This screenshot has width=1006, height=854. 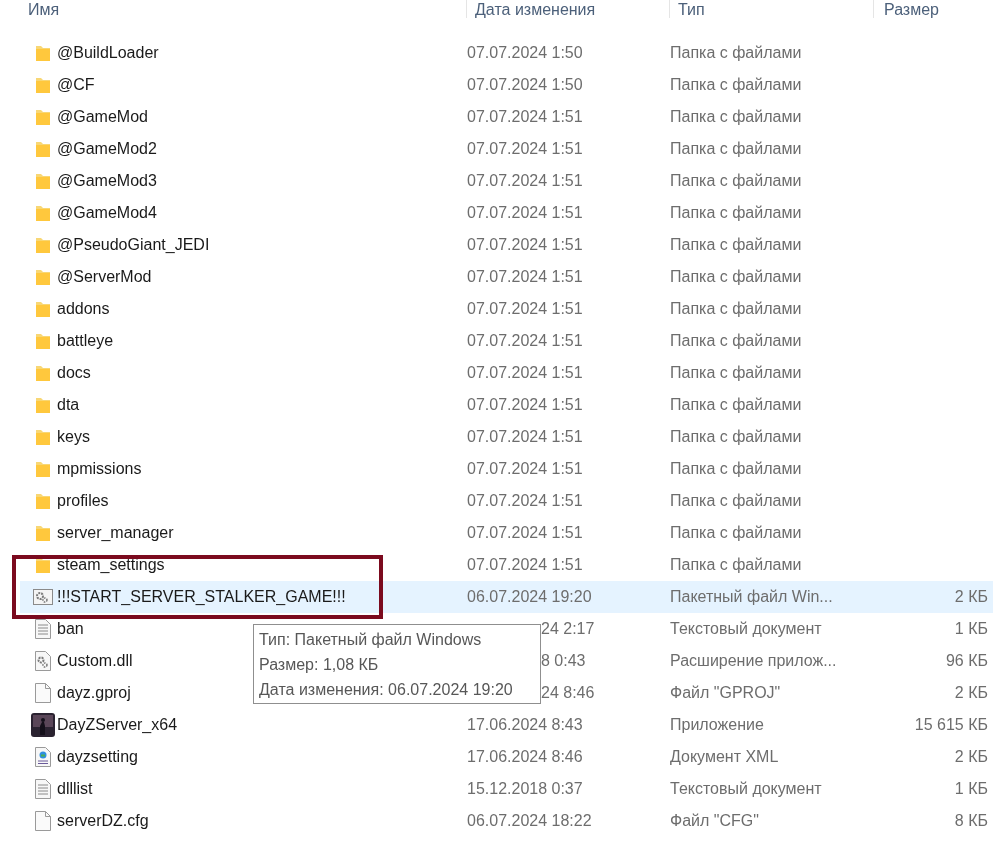 What do you see at coordinates (201, 597) in the screenshot?
I see `file-name: !!!START_SERVER_STALKER_GAME!!!` at bounding box center [201, 597].